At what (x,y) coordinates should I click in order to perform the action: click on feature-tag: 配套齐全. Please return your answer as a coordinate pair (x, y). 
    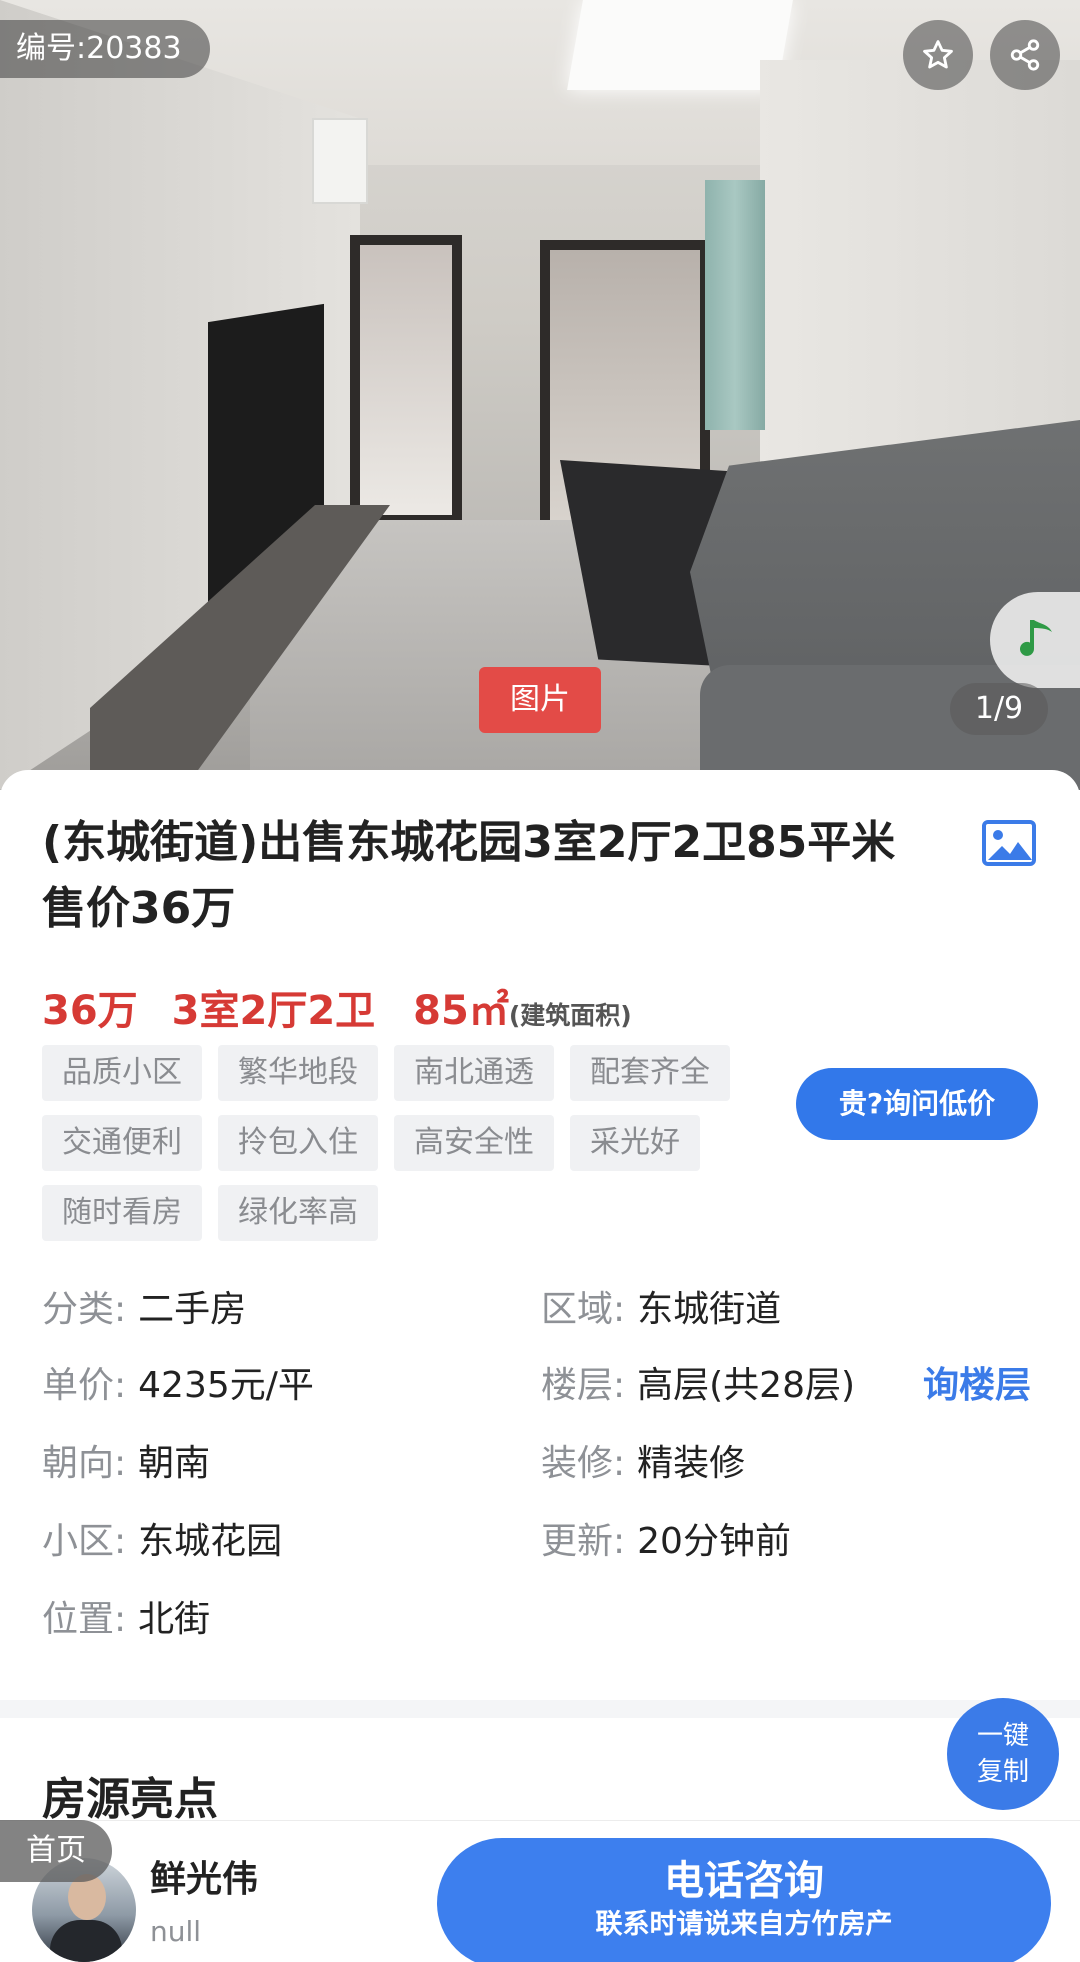
    Looking at the image, I should click on (650, 1073).